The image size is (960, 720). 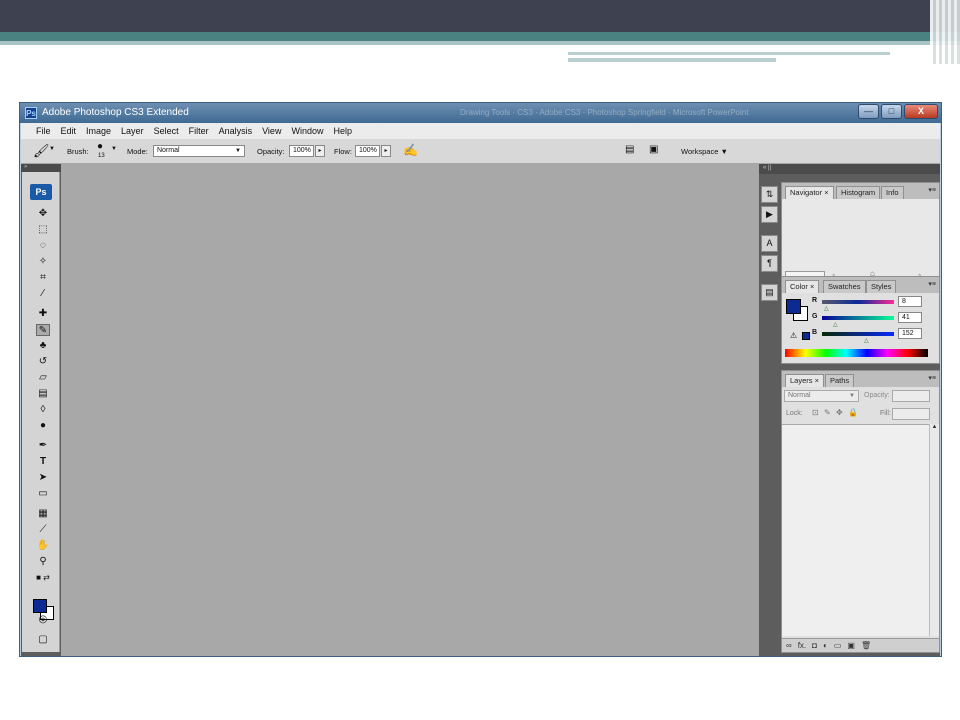 I want to click on menu-help: Help, so click(x=342, y=131).